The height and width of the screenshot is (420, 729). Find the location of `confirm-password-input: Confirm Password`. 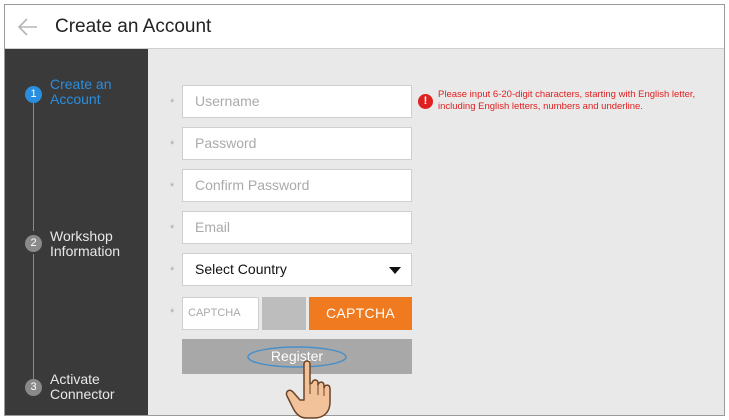

confirm-password-input: Confirm Password is located at coordinates (297, 185).